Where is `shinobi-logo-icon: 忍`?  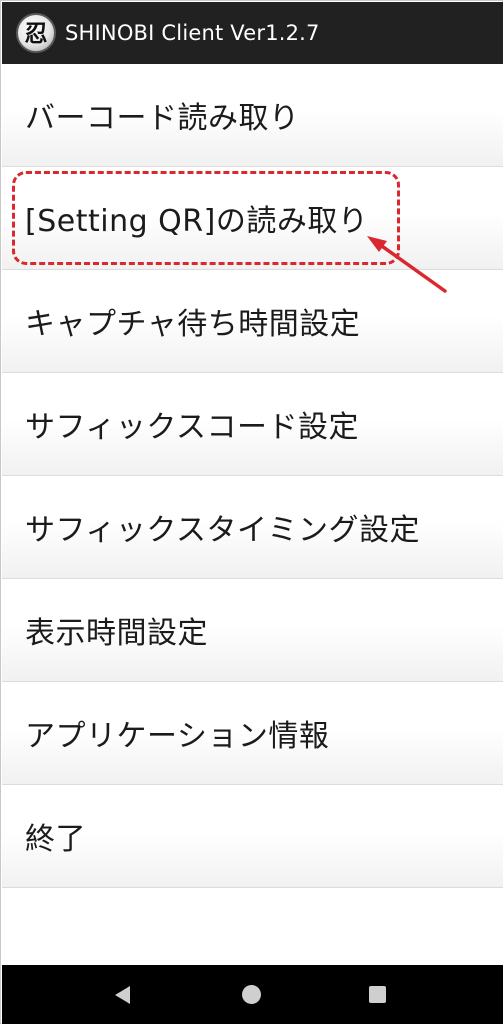
shinobi-logo-icon: 忍 is located at coordinates (36, 33).